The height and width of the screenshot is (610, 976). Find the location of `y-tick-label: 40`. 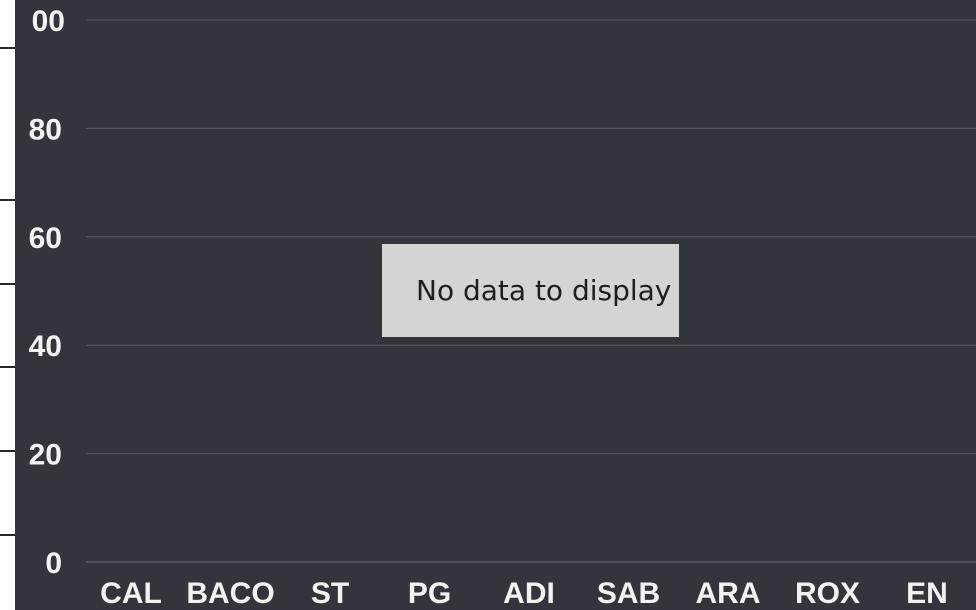

y-tick-label: 40 is located at coordinates (45, 346).